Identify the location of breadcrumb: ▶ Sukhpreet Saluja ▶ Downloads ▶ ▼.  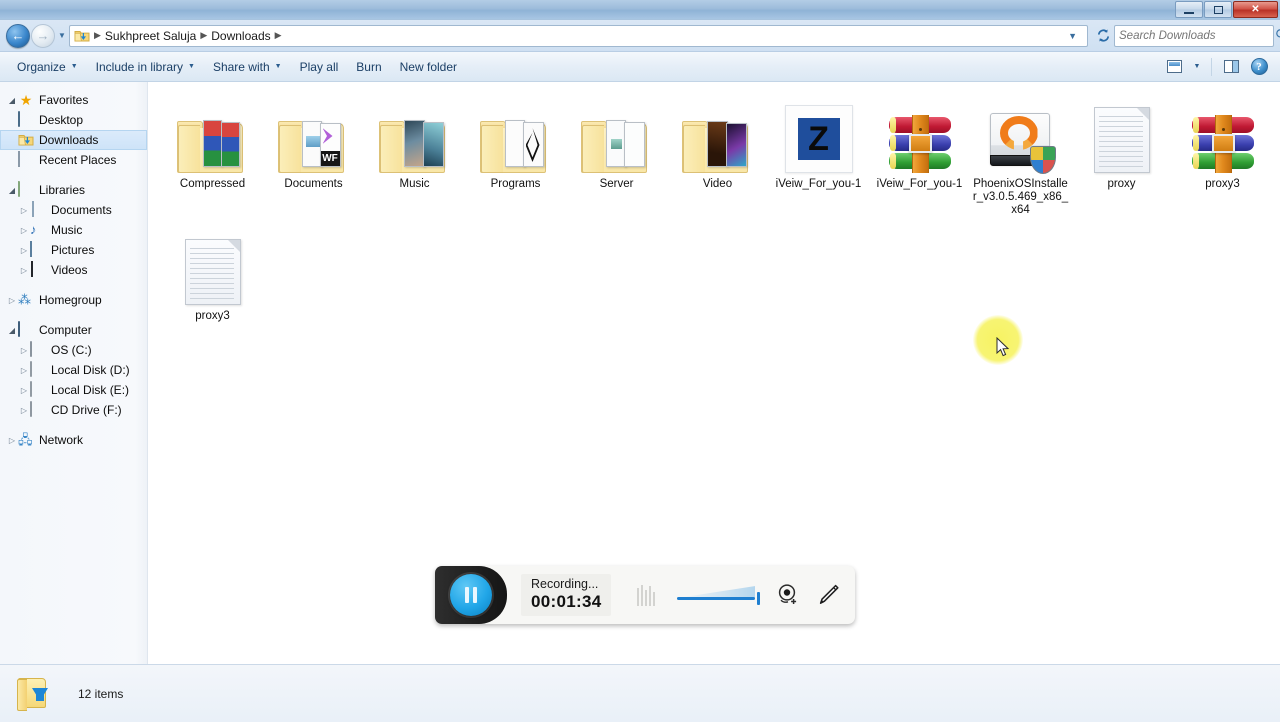
(578, 35).